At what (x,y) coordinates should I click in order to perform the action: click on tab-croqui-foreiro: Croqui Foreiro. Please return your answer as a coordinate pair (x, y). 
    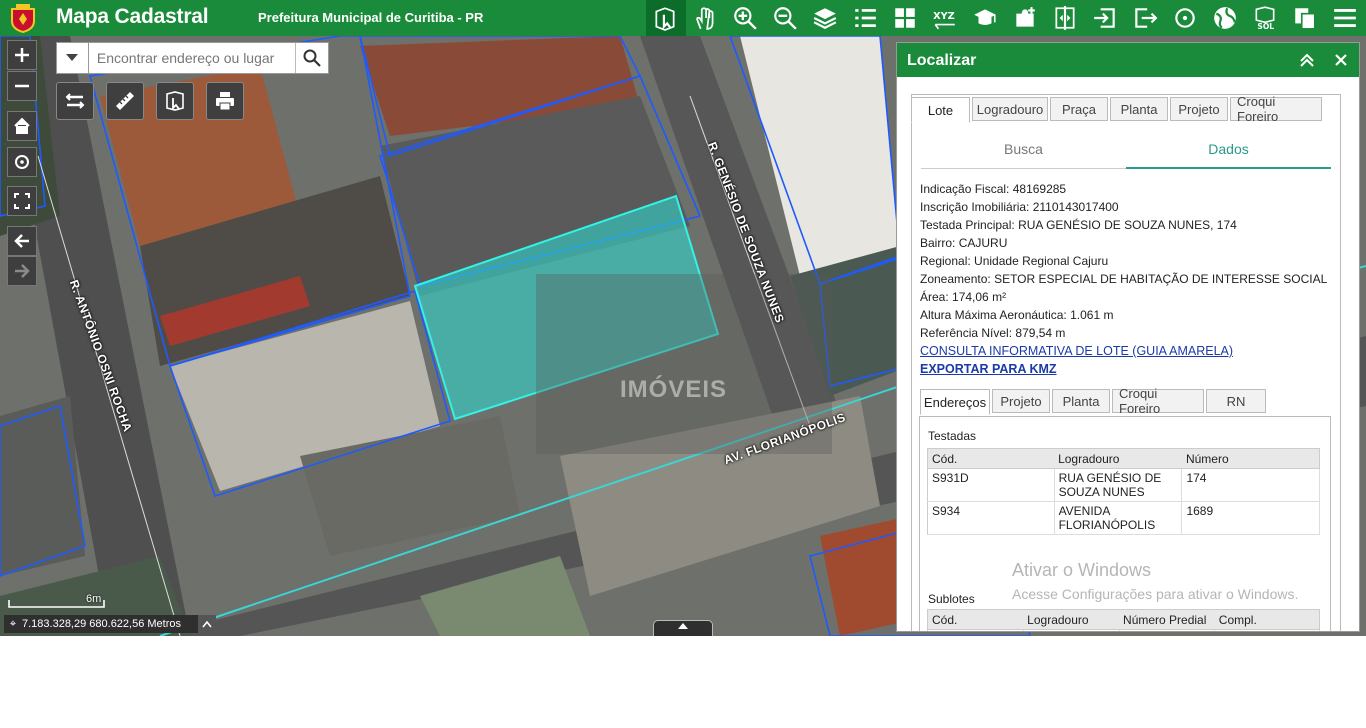
    Looking at the image, I should click on (1276, 109).